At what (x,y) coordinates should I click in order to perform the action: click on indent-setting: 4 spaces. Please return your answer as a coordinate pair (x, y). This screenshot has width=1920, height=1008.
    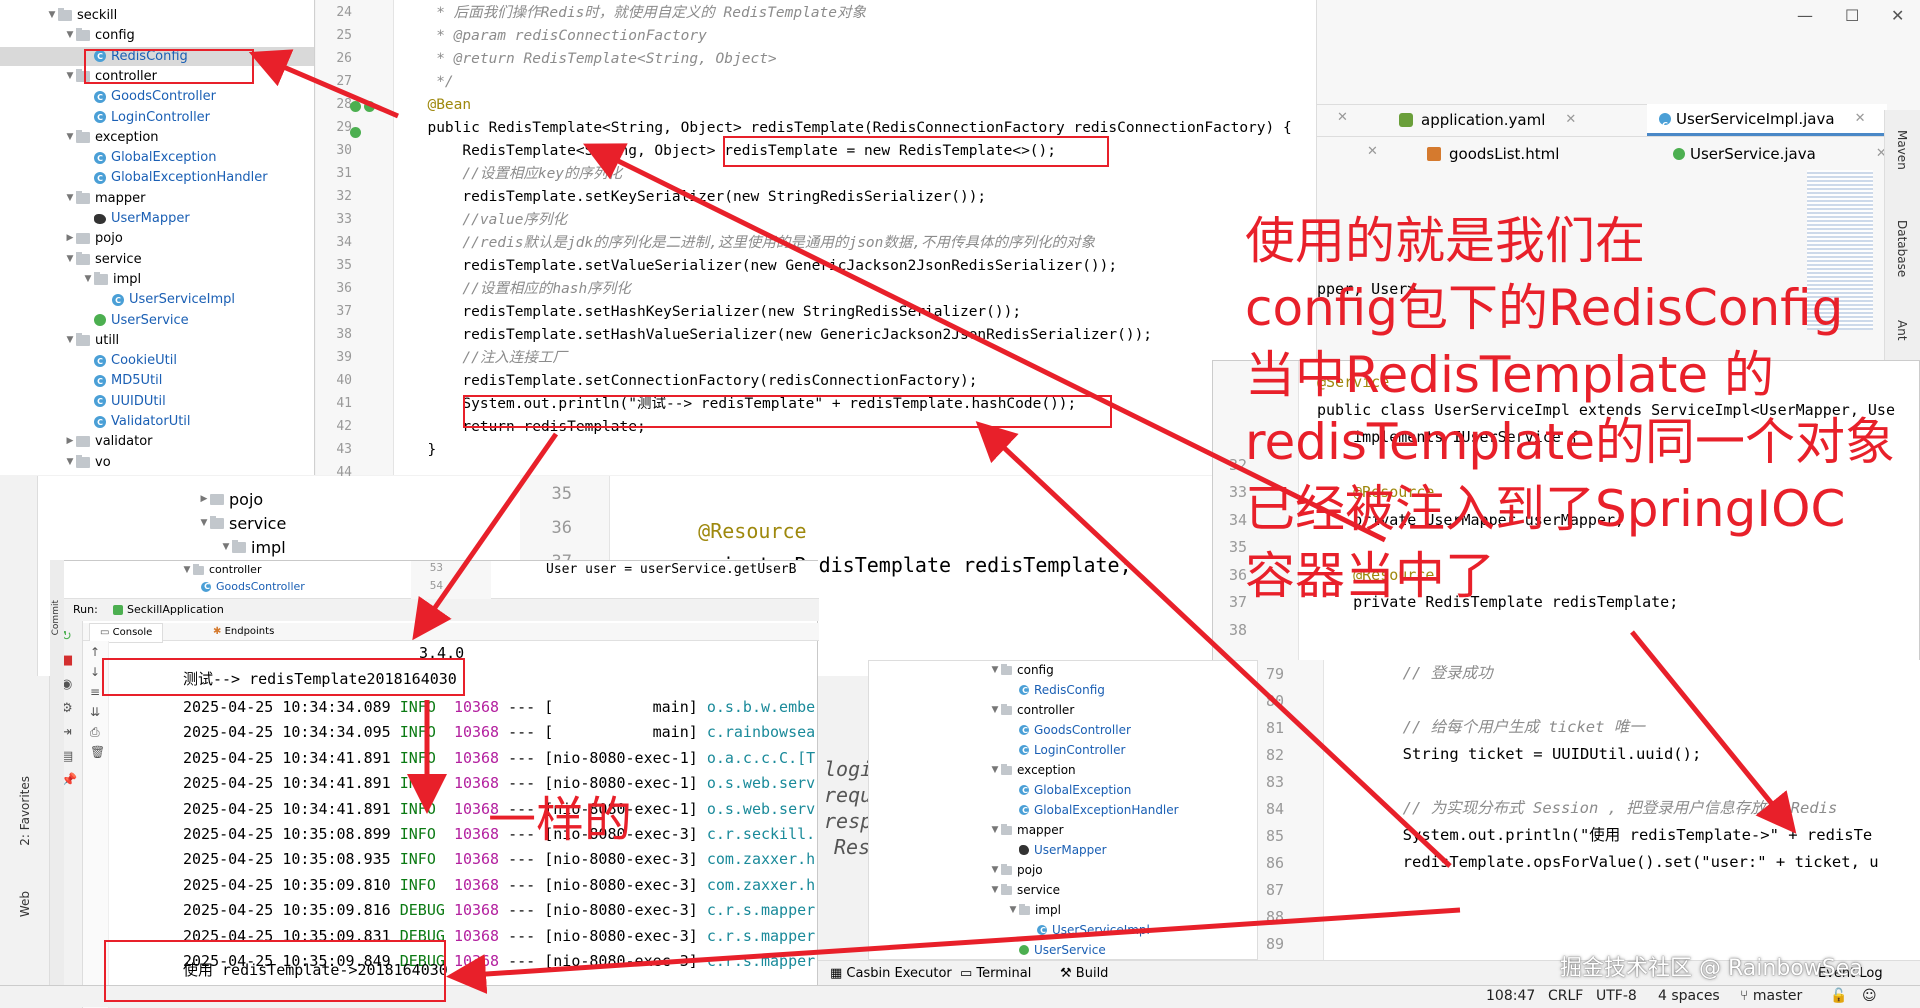
    Looking at the image, I should click on (1689, 996).